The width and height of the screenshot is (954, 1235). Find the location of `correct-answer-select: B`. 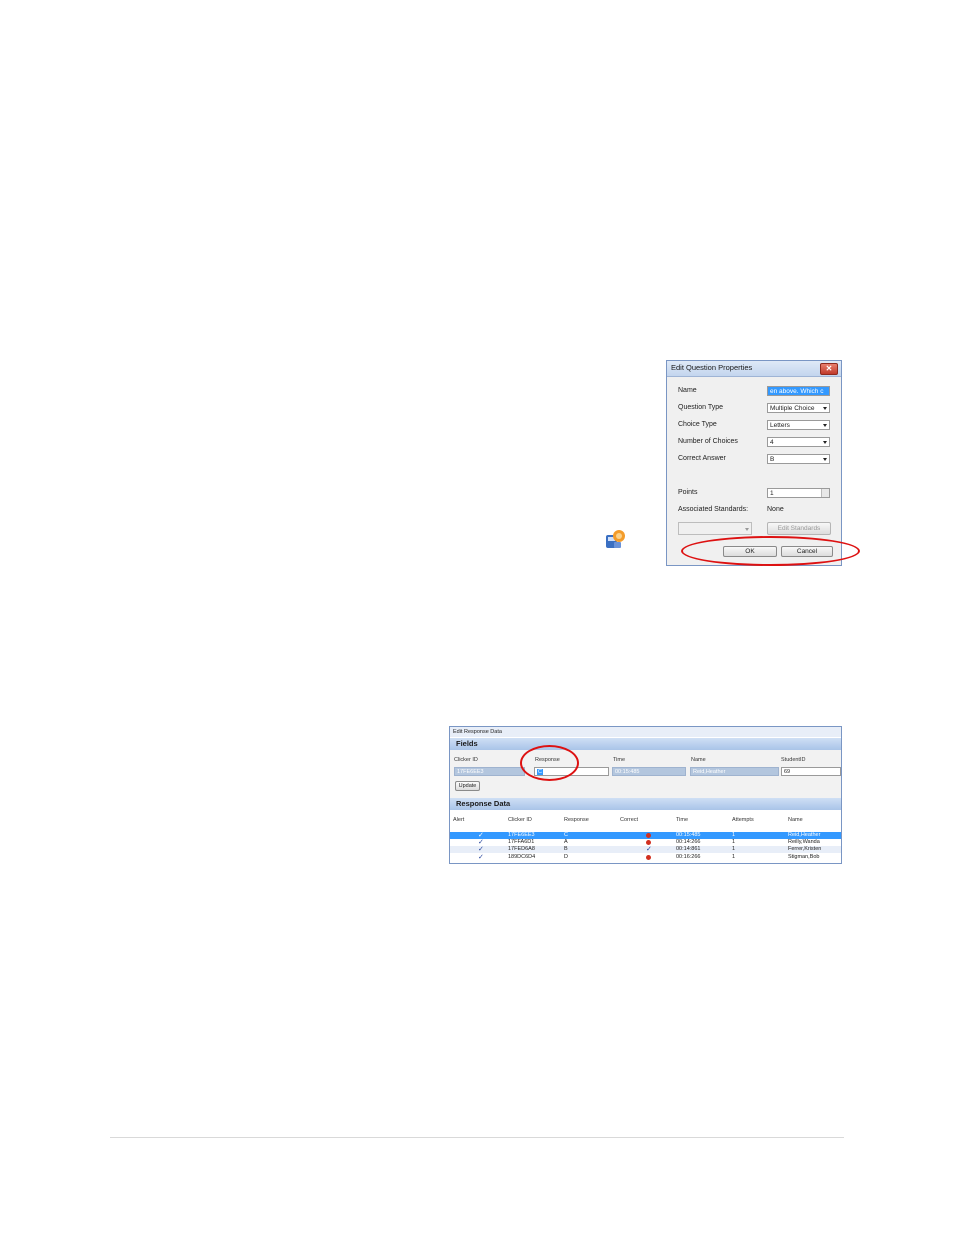

correct-answer-select: B is located at coordinates (798, 459).